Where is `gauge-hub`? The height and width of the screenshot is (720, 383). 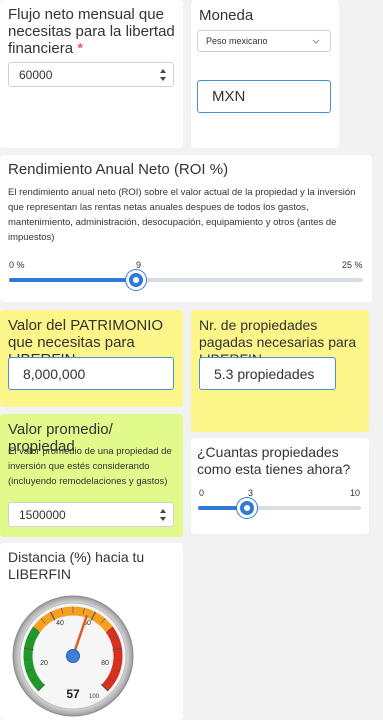 gauge-hub is located at coordinates (73, 656).